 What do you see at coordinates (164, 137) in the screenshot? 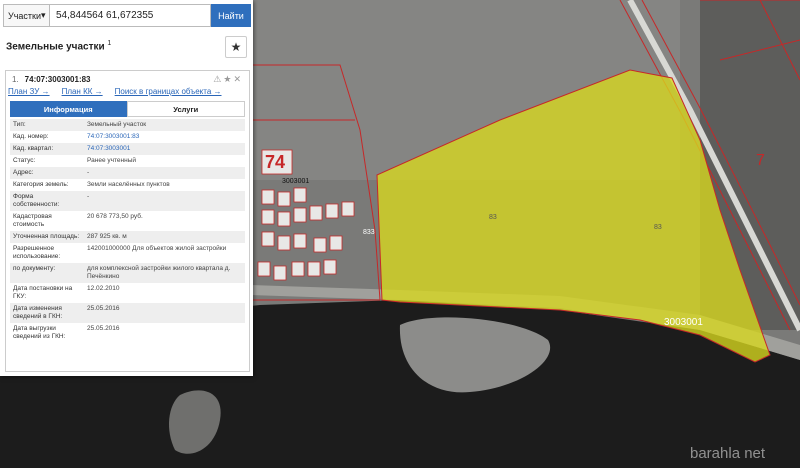
I see `info-value-link: 74:07:3003001:83` at bounding box center [164, 137].